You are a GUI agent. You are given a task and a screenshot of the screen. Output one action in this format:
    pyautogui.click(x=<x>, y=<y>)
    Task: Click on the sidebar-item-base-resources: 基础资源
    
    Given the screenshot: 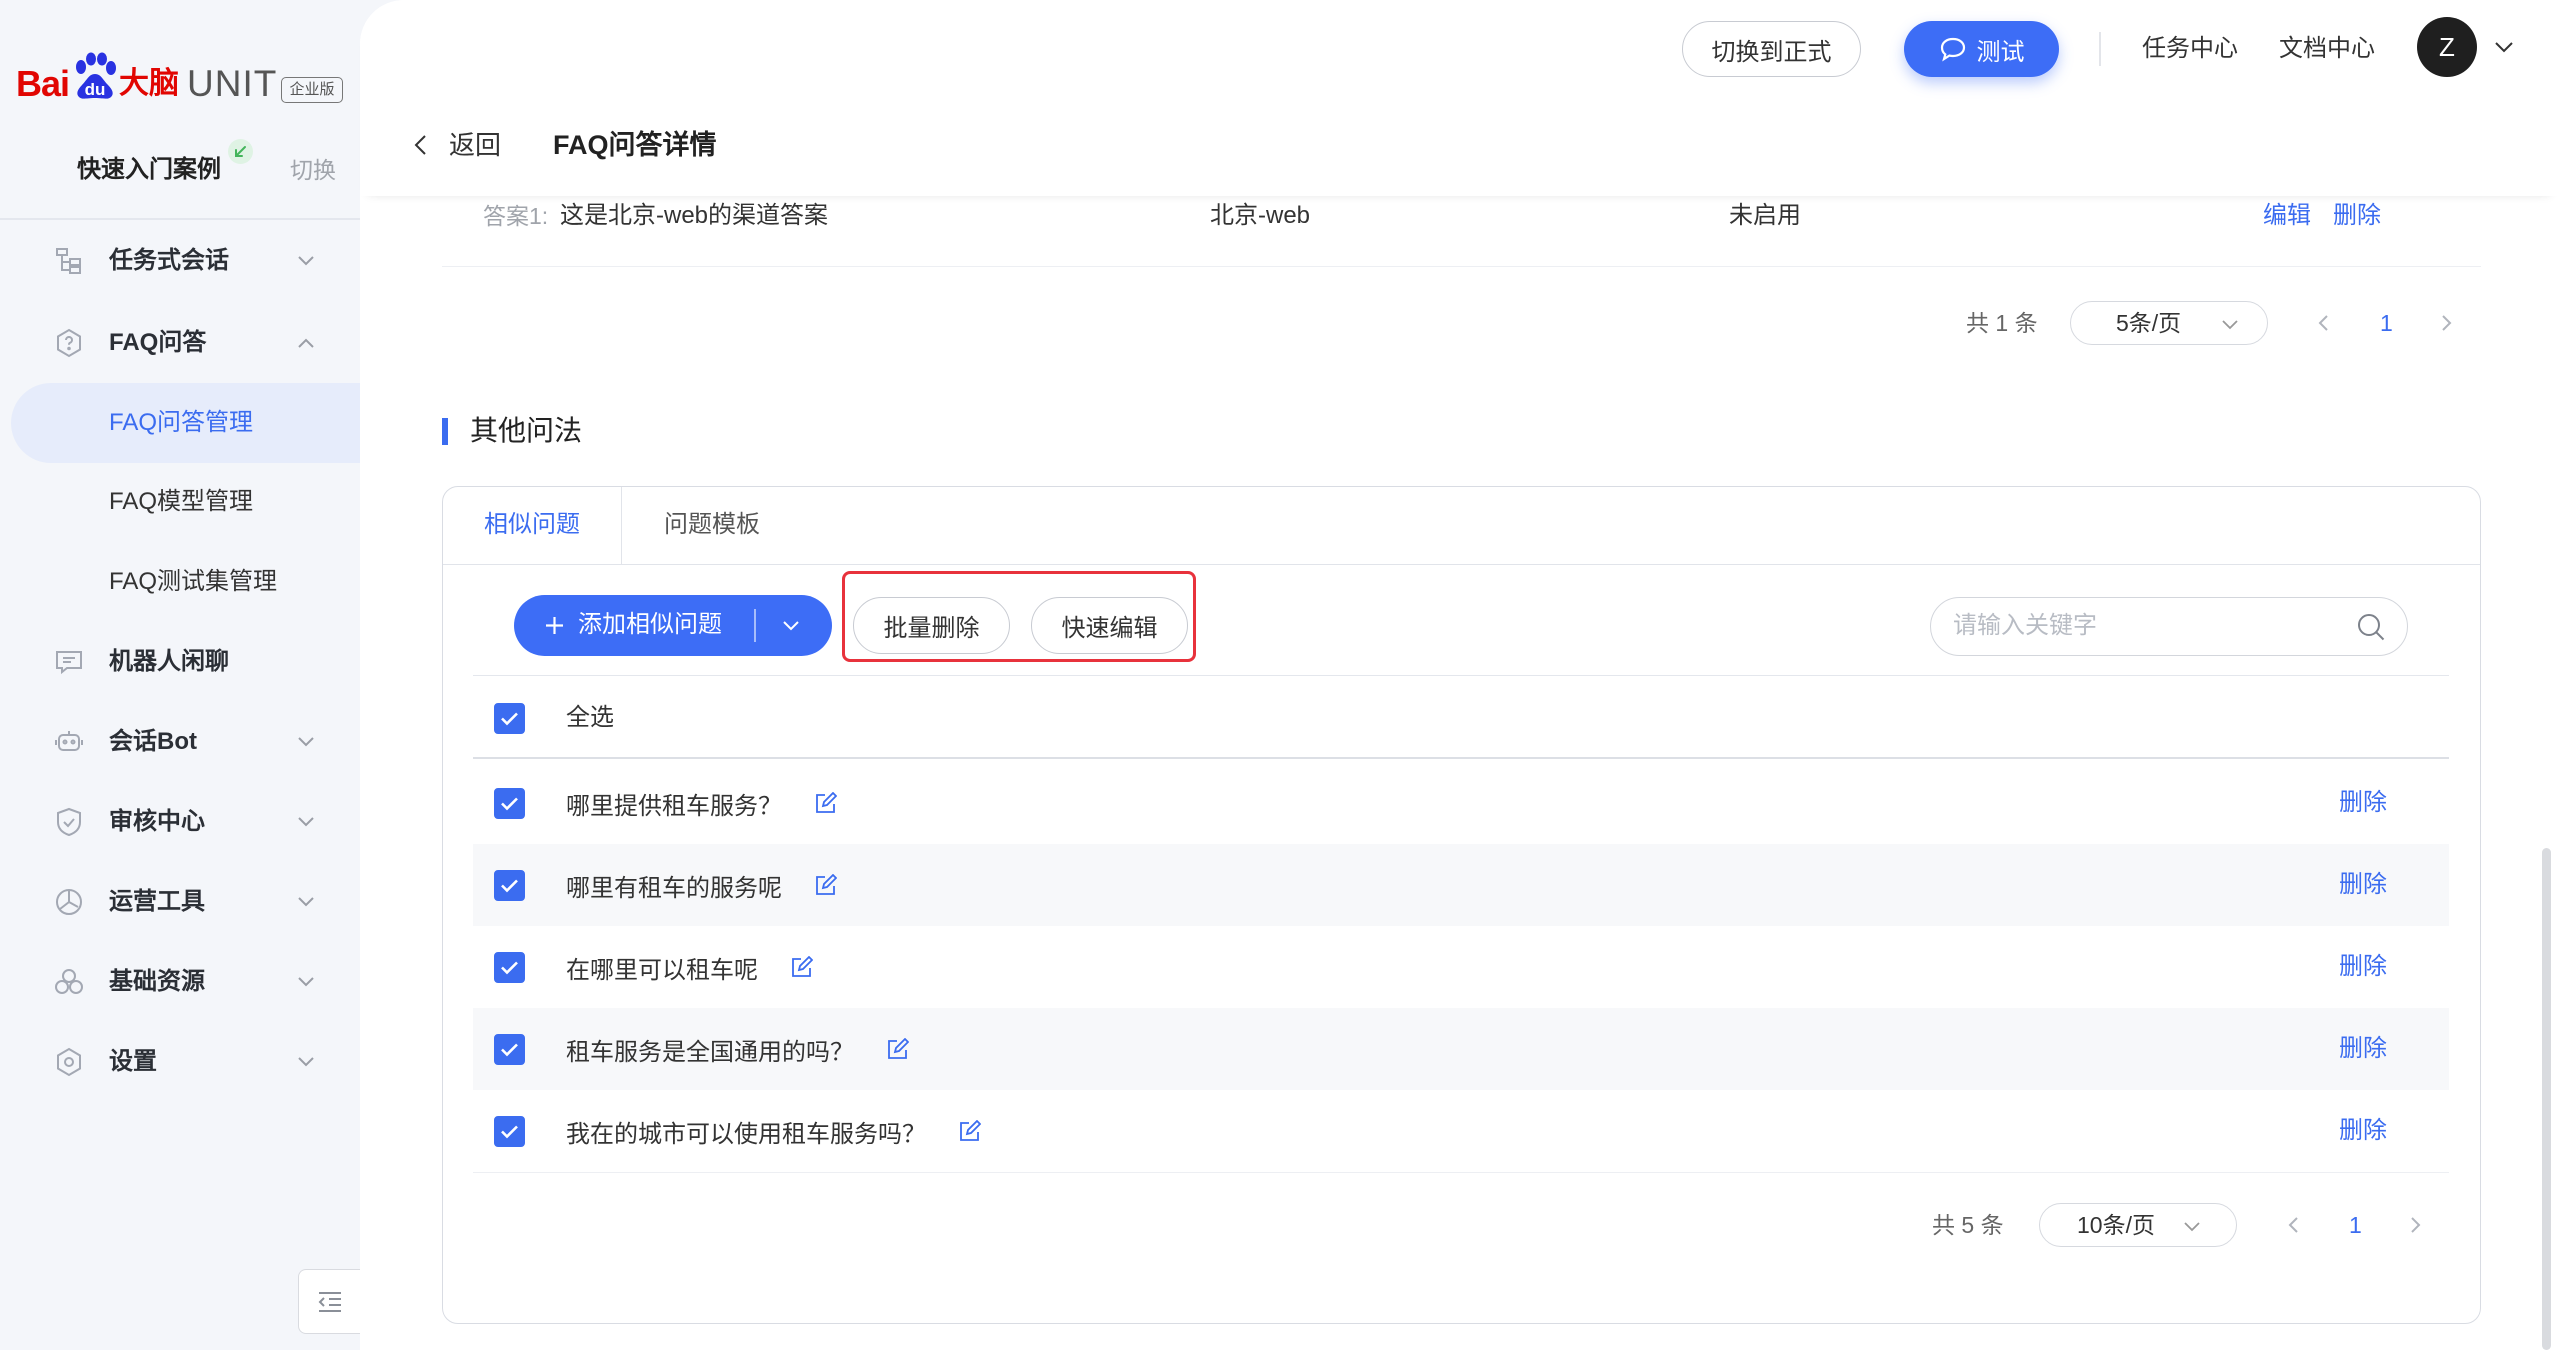 What is the action you would take?
    pyautogui.click(x=180, y=982)
    